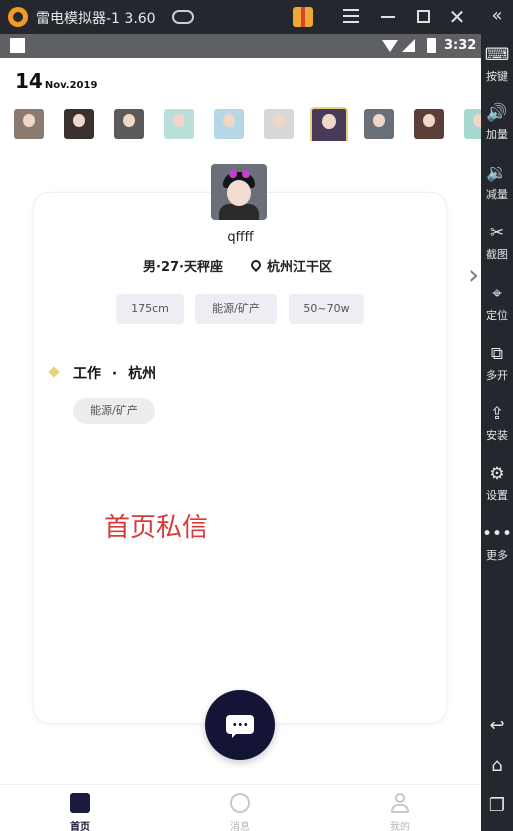  Describe the element at coordinates (497, 16) in the screenshot. I see `double-chevron-left-icon: «` at that location.